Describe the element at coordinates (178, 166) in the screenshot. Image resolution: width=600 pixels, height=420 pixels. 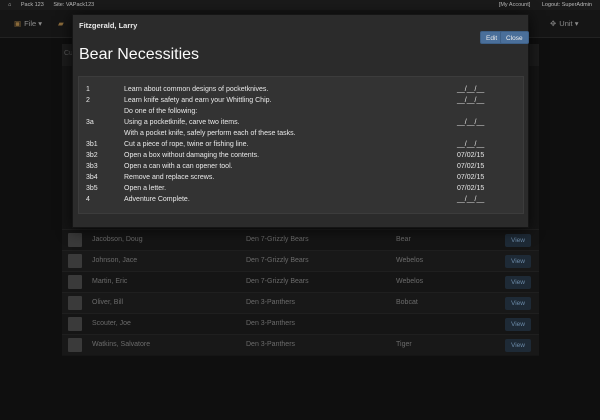
I see `requirement-text: Open a can with a can opener tool.` at that location.